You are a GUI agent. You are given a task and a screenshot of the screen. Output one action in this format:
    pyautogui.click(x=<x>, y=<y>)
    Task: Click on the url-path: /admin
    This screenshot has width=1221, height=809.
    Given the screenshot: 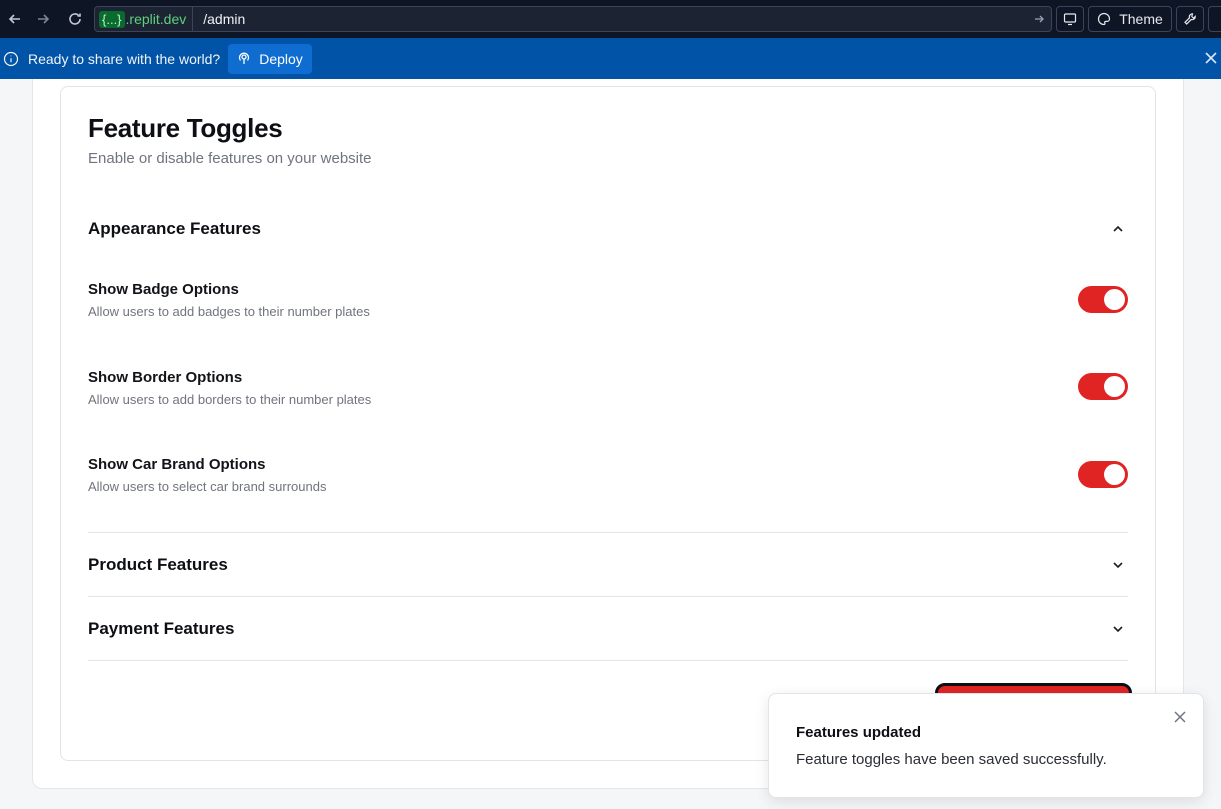 What is the action you would take?
    pyautogui.click(x=615, y=19)
    